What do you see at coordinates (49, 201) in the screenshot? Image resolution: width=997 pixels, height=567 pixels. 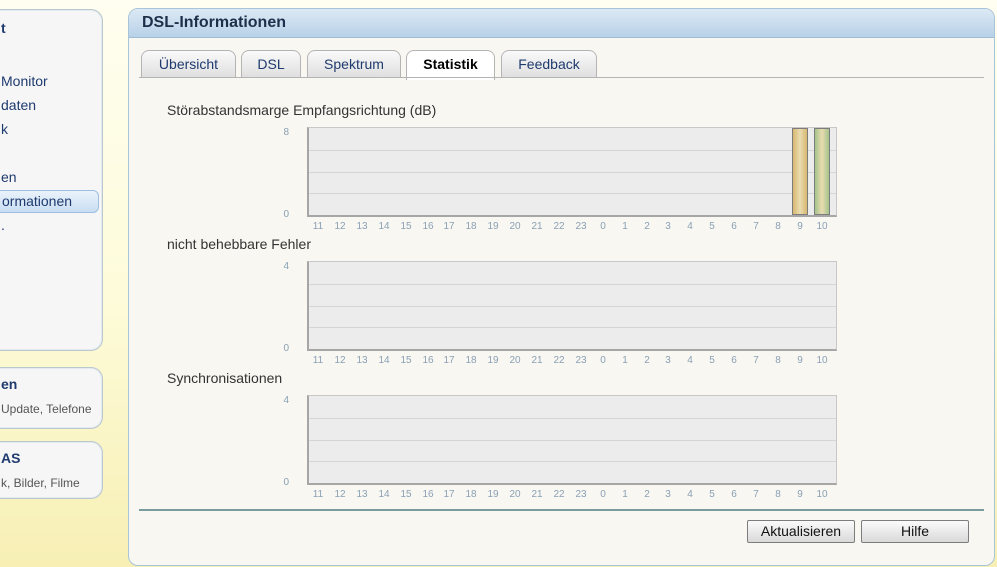 I see `nav-item-dsl-informationen: ormationen` at bounding box center [49, 201].